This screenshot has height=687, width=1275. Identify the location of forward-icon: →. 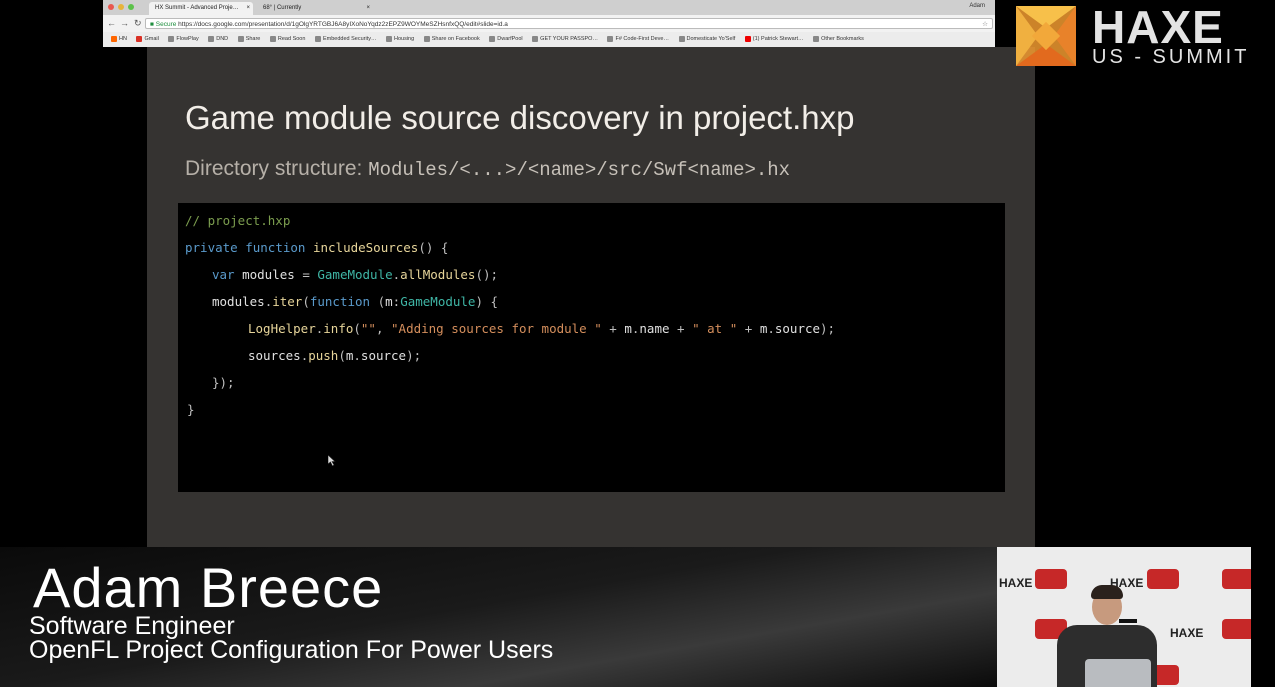
(124, 23).